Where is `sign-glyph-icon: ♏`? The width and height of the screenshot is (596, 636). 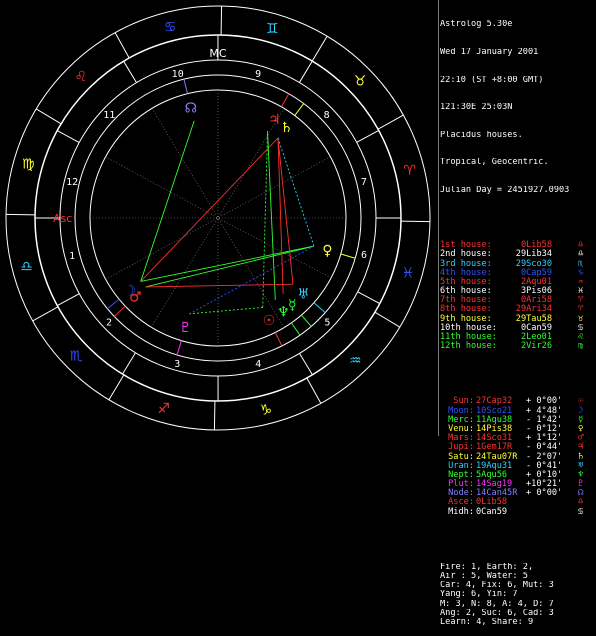 sign-glyph-icon: ♏ is located at coordinates (76, 356).